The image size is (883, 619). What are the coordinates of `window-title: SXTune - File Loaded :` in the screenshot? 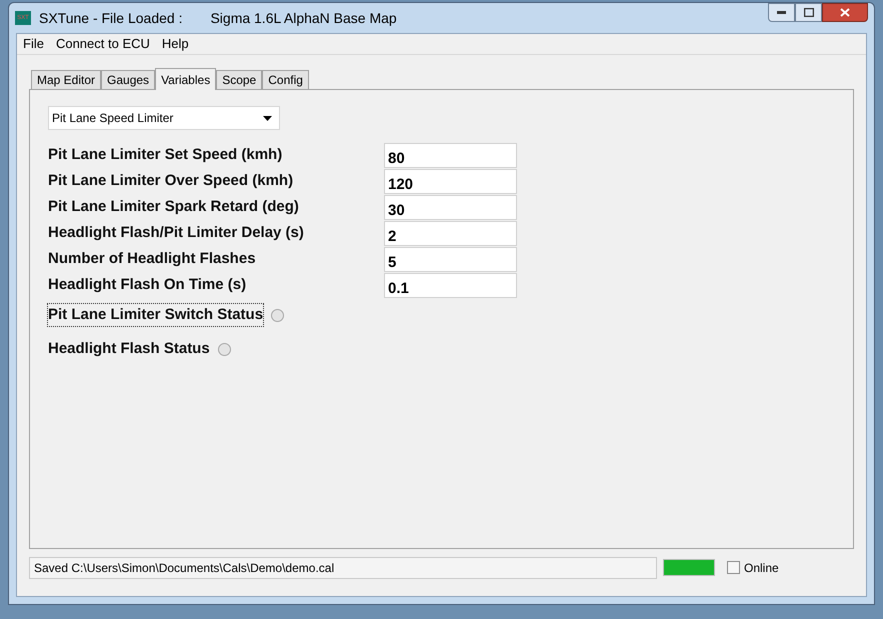 It's located at (110, 18).